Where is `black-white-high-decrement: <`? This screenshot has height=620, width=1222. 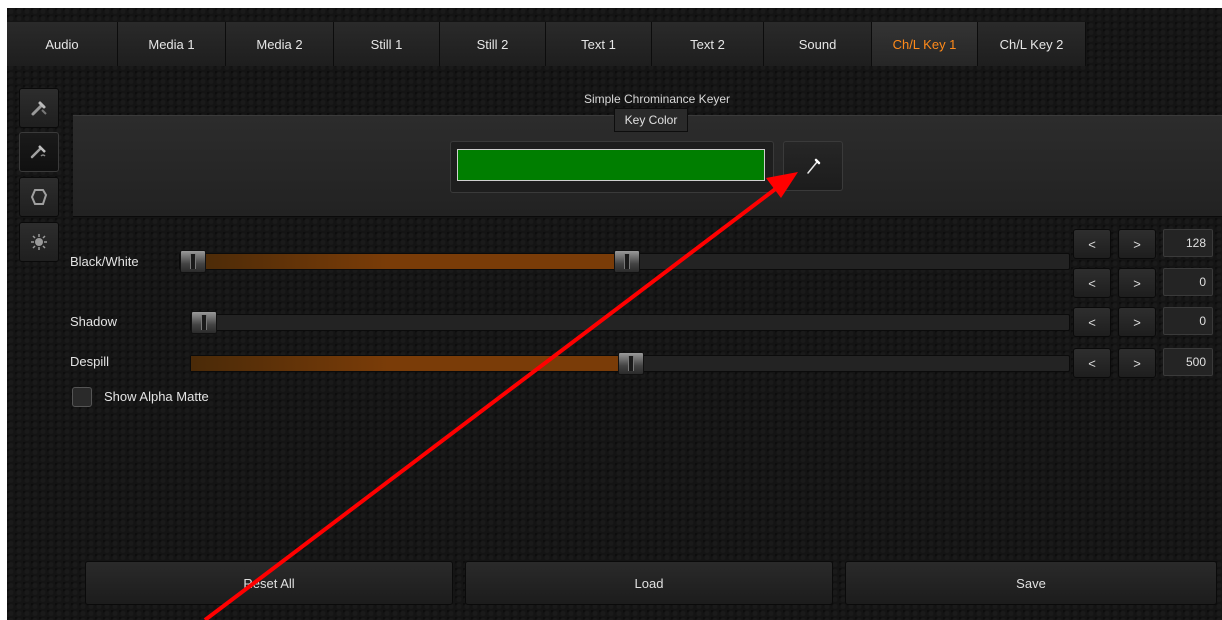 black-white-high-decrement: < is located at coordinates (1092, 244).